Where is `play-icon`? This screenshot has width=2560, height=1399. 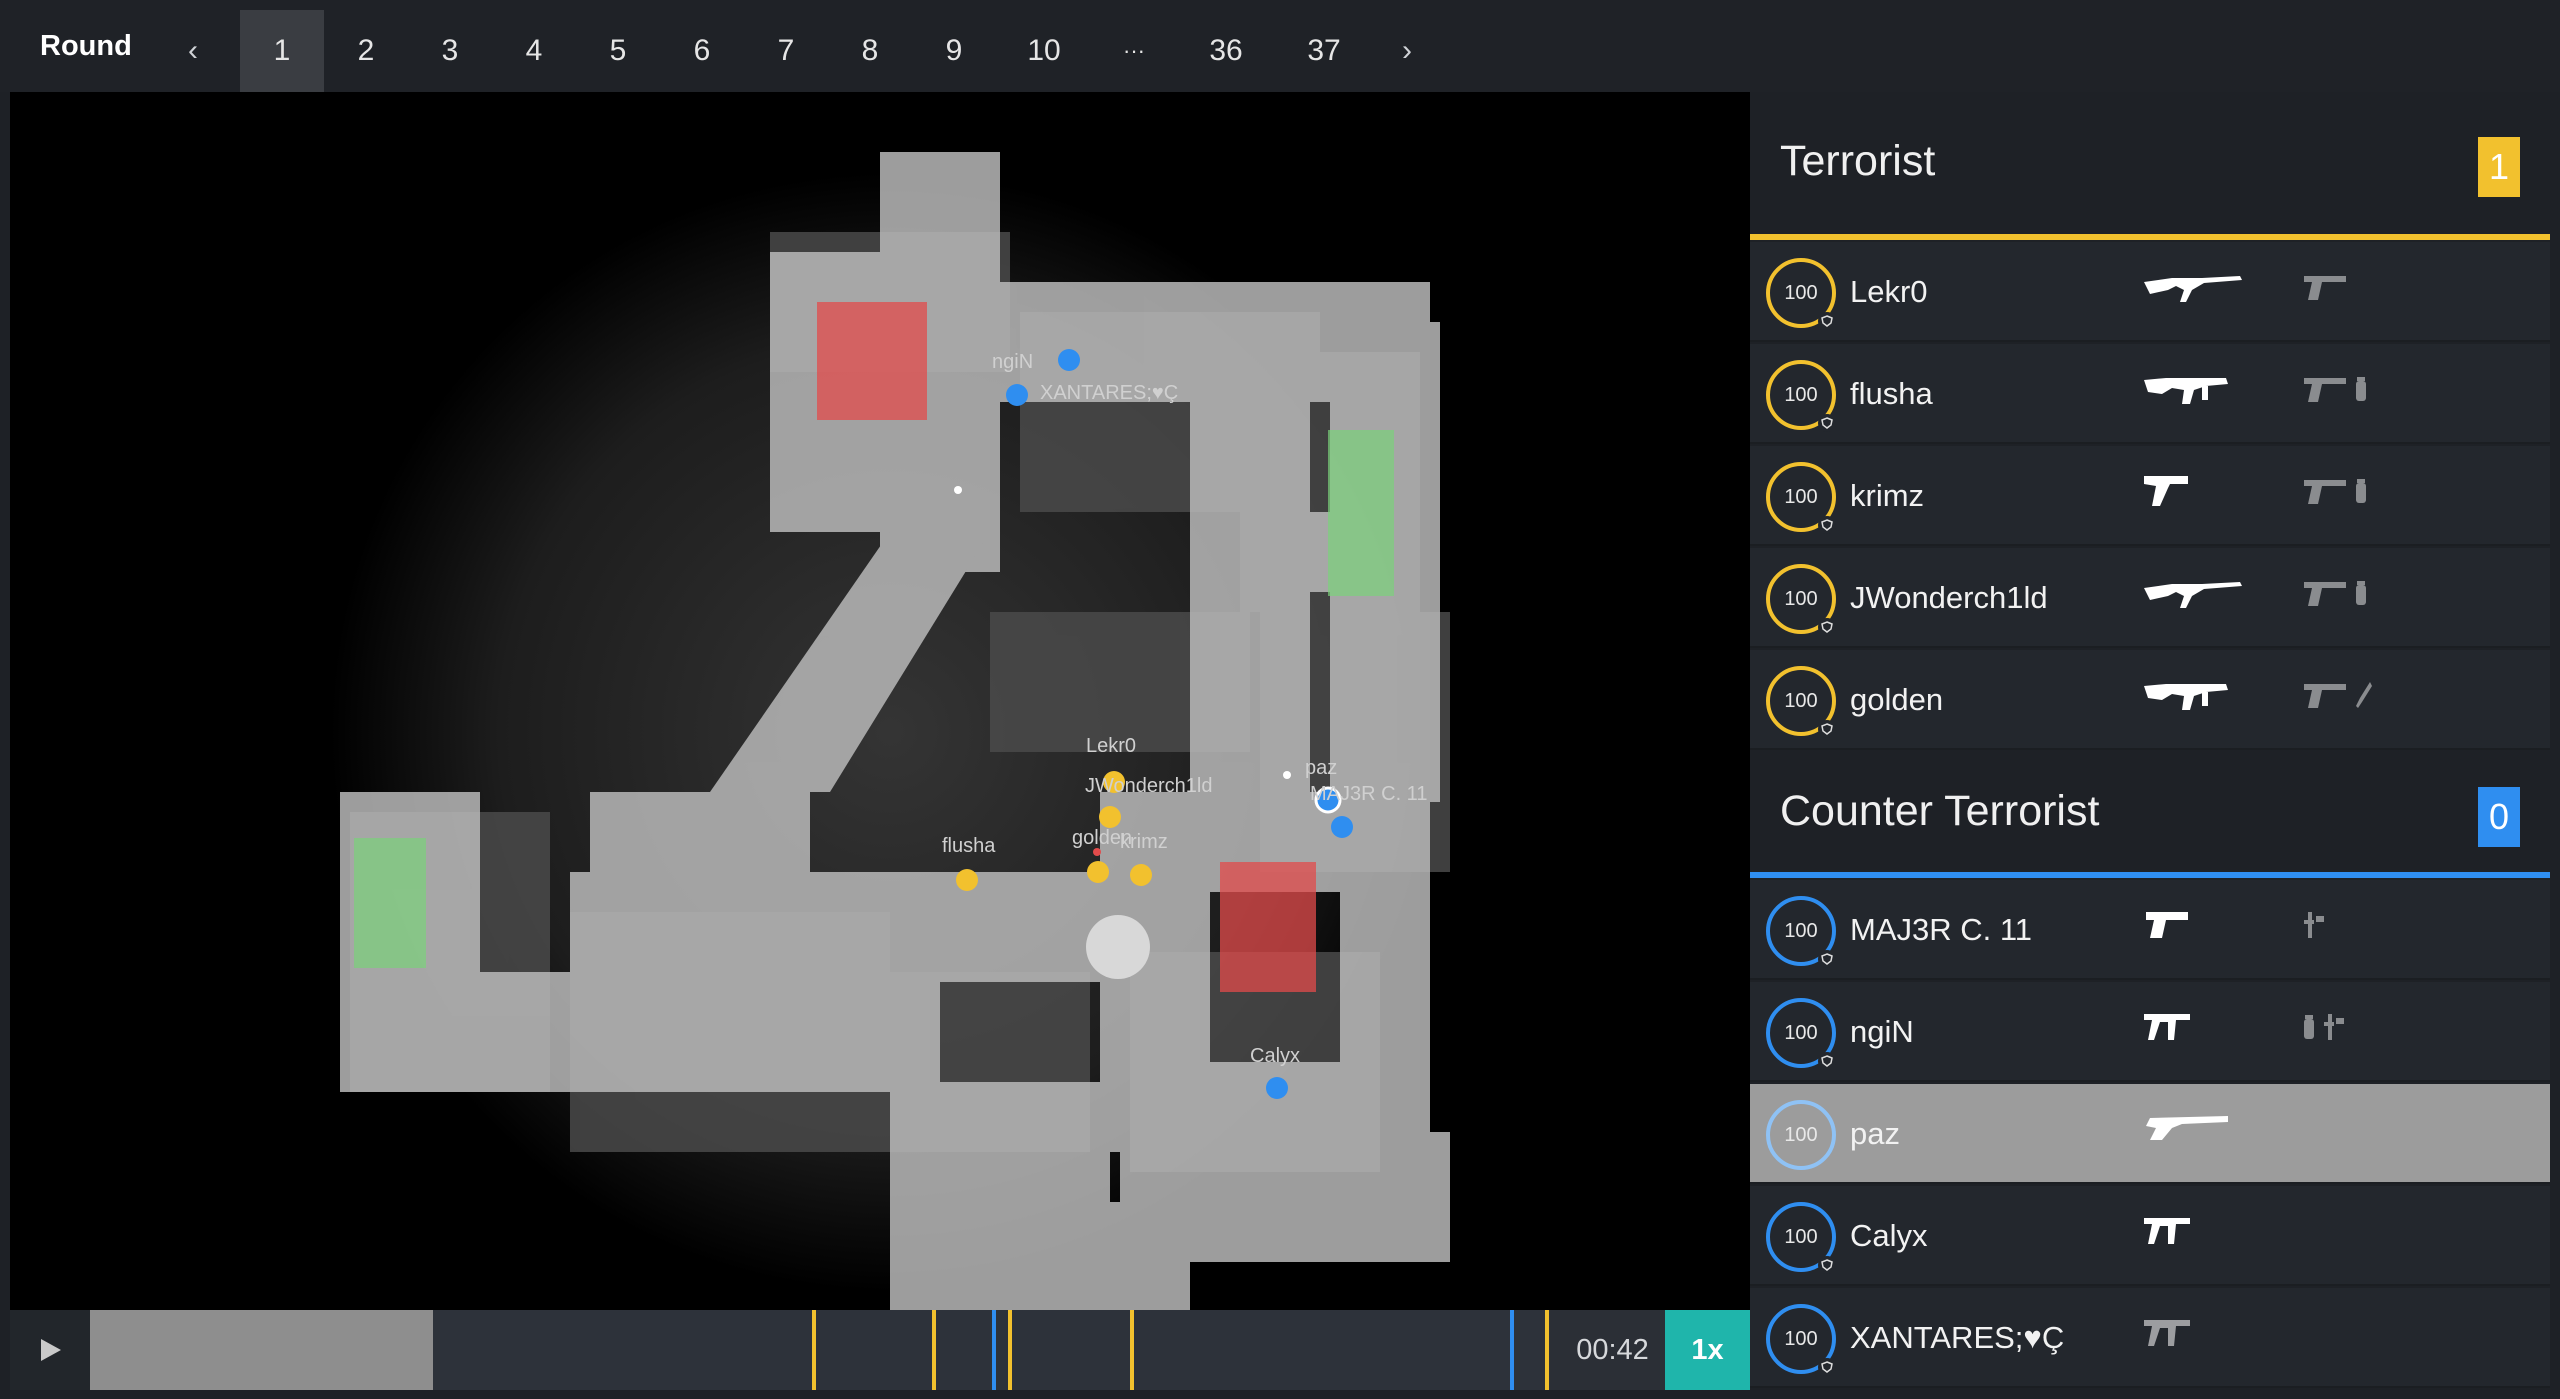
play-icon is located at coordinates (51, 1350).